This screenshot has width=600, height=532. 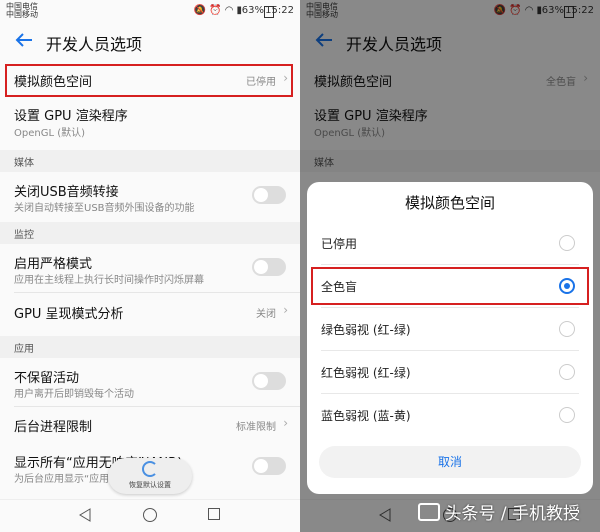 I want to click on restore-label: 恢复默认设置, so click(x=150, y=485).